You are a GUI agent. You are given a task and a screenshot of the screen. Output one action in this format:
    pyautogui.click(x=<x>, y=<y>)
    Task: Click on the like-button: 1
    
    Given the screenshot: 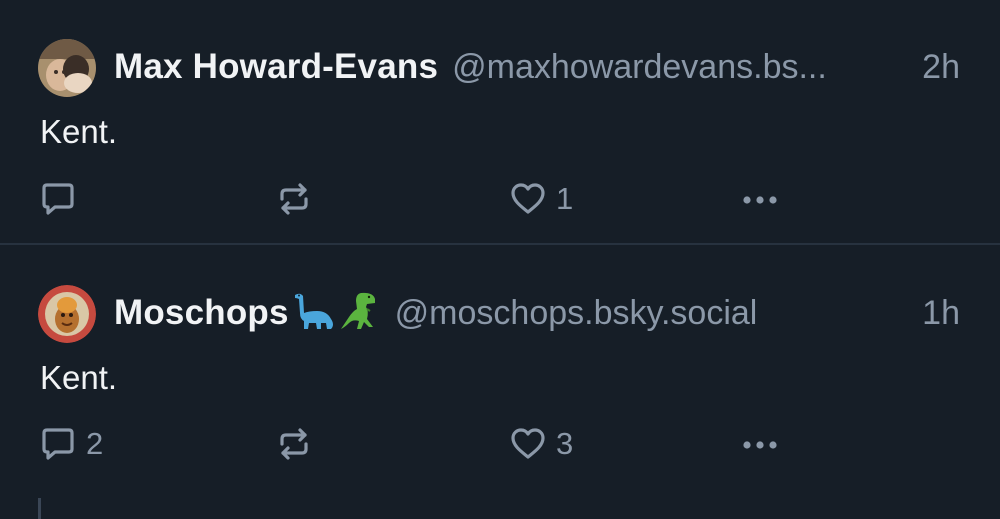 What is the action you would take?
    pyautogui.click(x=540, y=199)
    